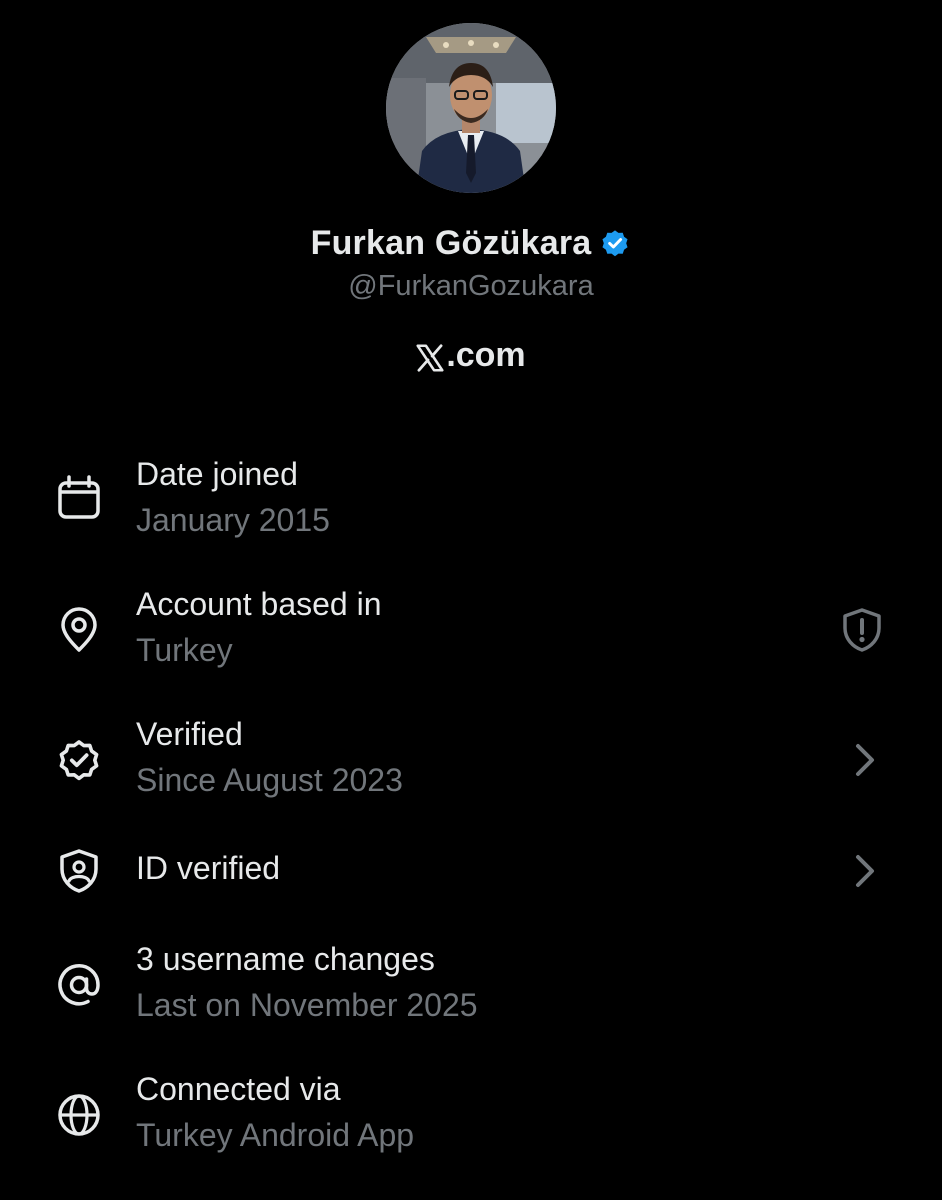 This screenshot has height=1200, width=942. What do you see at coordinates (79, 760) in the screenshot?
I see `verified-badge-icon` at bounding box center [79, 760].